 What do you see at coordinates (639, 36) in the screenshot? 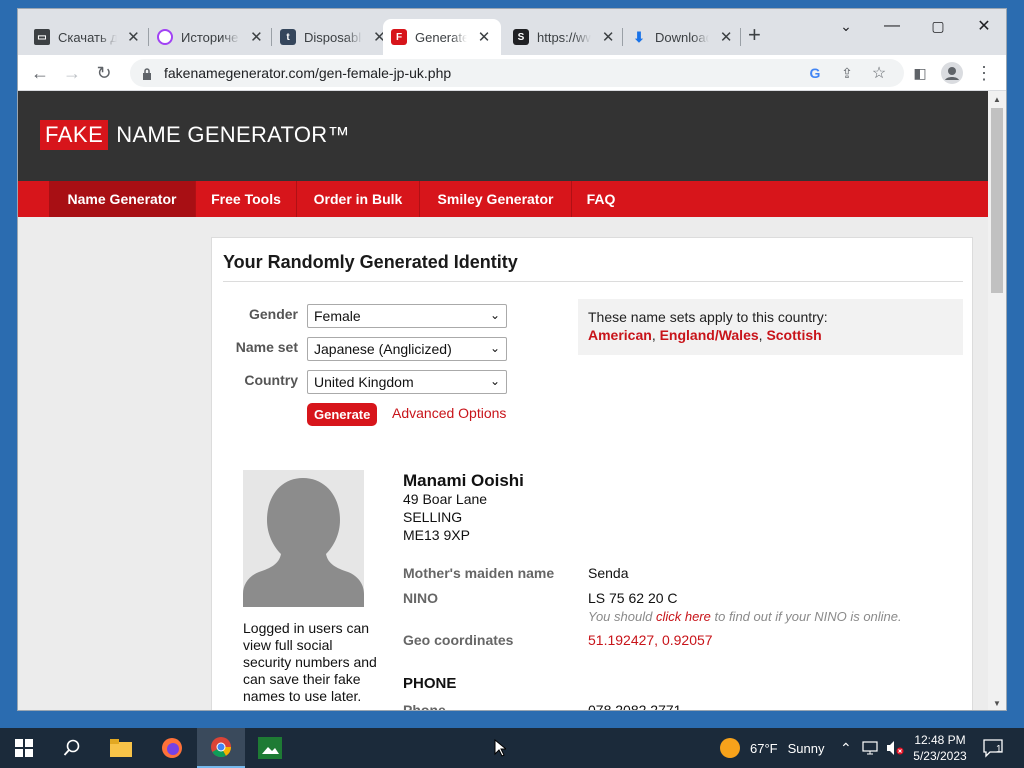
I see `download-icon: ⬇` at bounding box center [639, 36].